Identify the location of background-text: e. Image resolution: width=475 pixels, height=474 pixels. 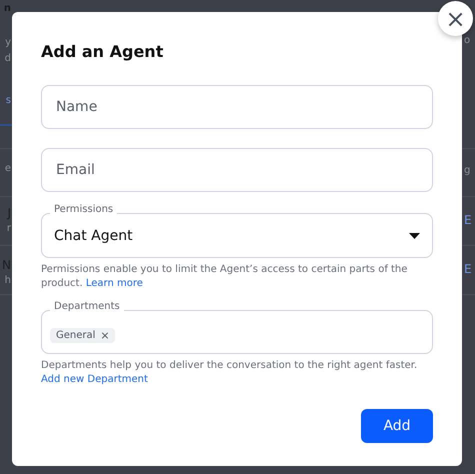
(7, 169).